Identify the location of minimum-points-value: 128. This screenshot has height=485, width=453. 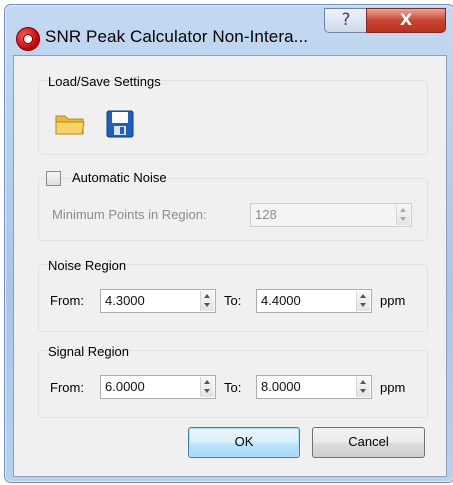
(266, 214).